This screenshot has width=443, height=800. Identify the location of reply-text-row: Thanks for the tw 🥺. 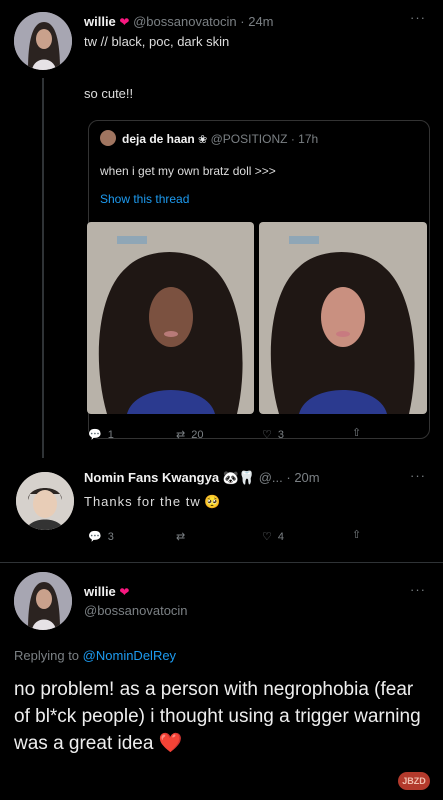
(152, 502).